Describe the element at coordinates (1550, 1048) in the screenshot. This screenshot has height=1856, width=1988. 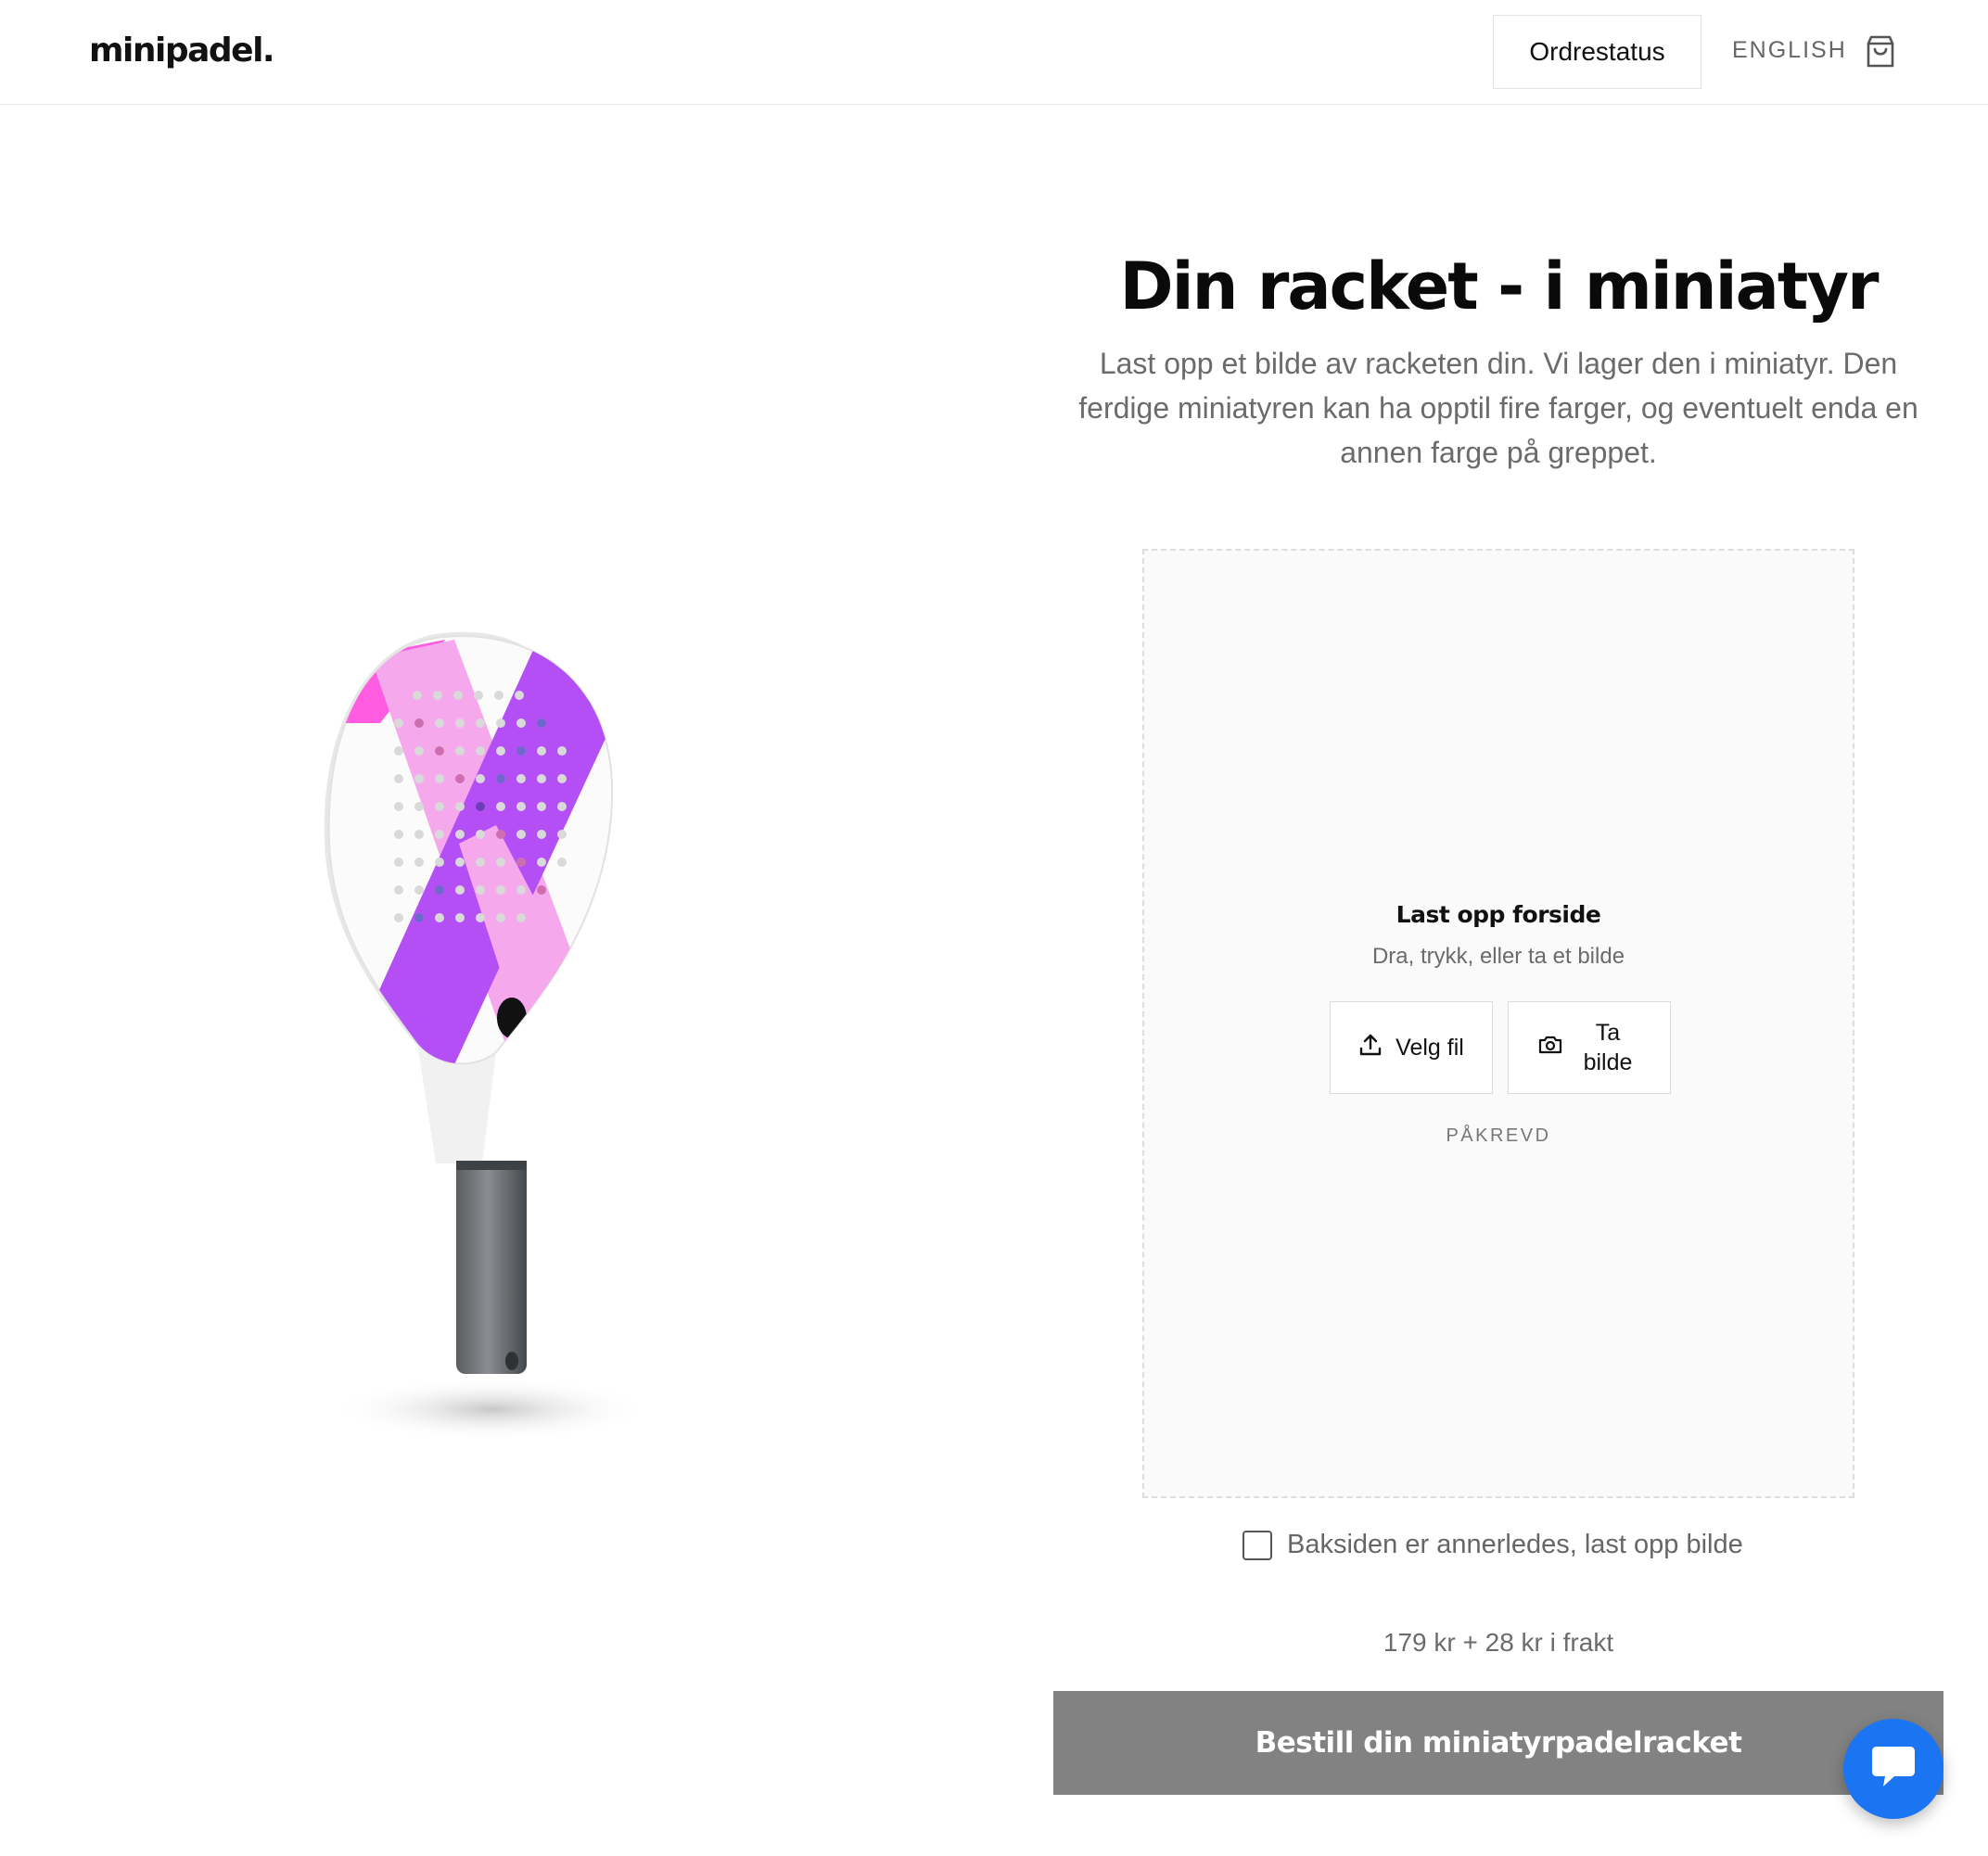
I see `camera-icon` at that location.